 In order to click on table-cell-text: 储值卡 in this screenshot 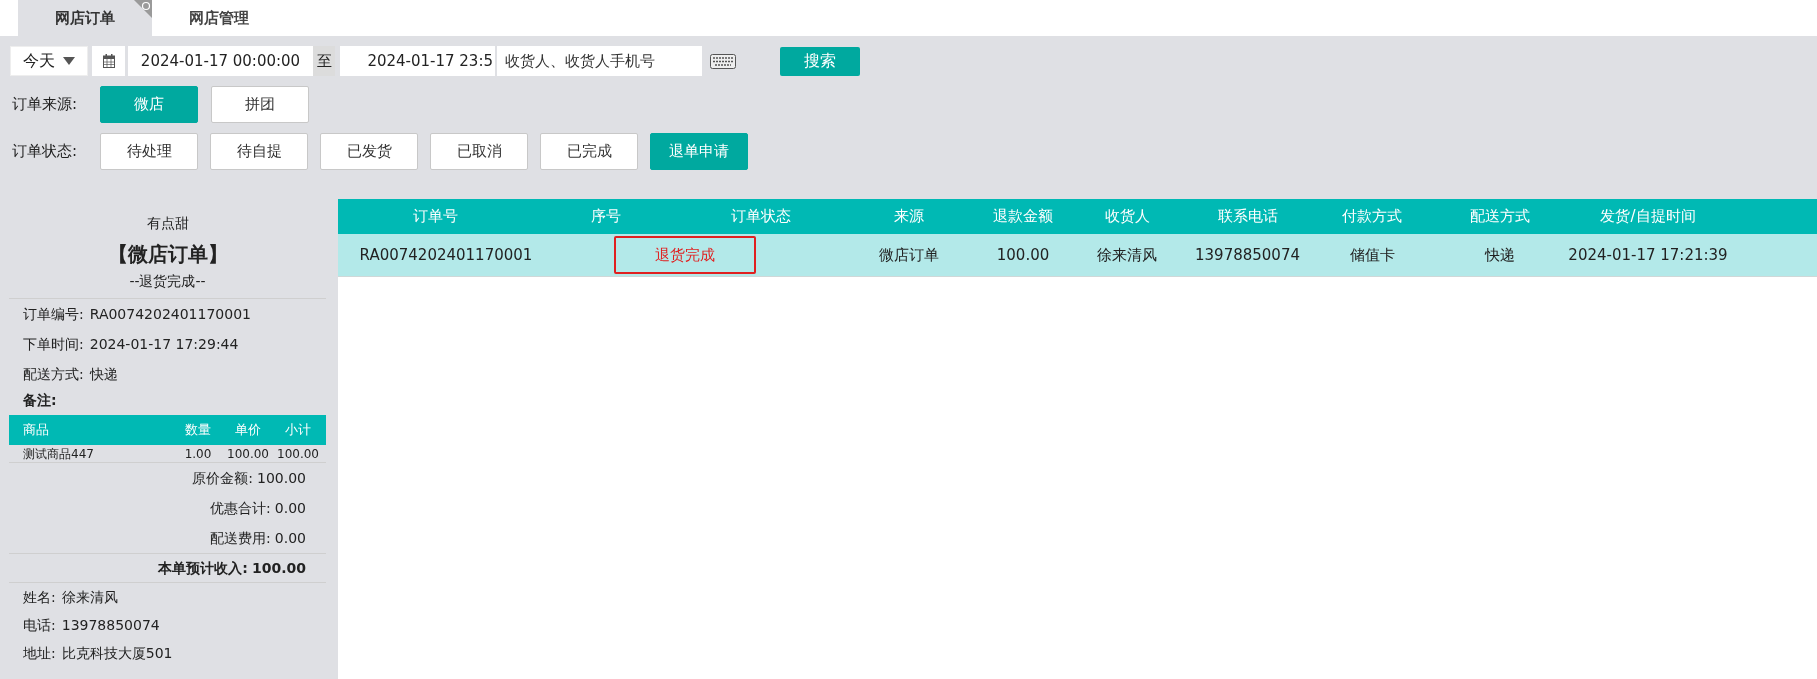, I will do `click(1372, 255)`.